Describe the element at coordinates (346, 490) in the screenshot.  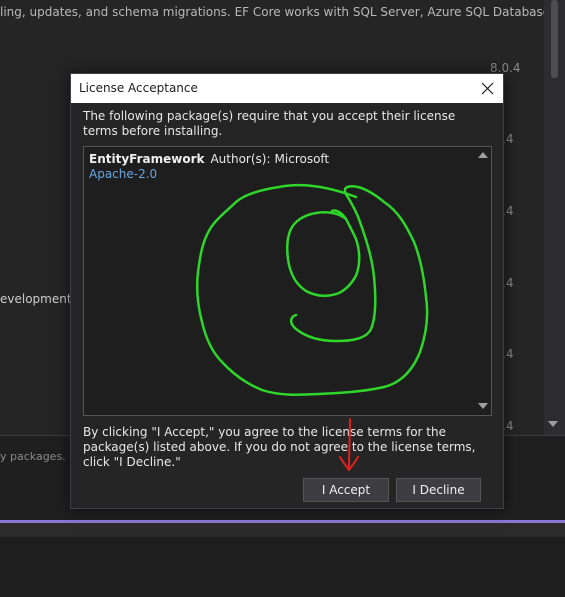
I see `accept-button: I Accept` at that location.